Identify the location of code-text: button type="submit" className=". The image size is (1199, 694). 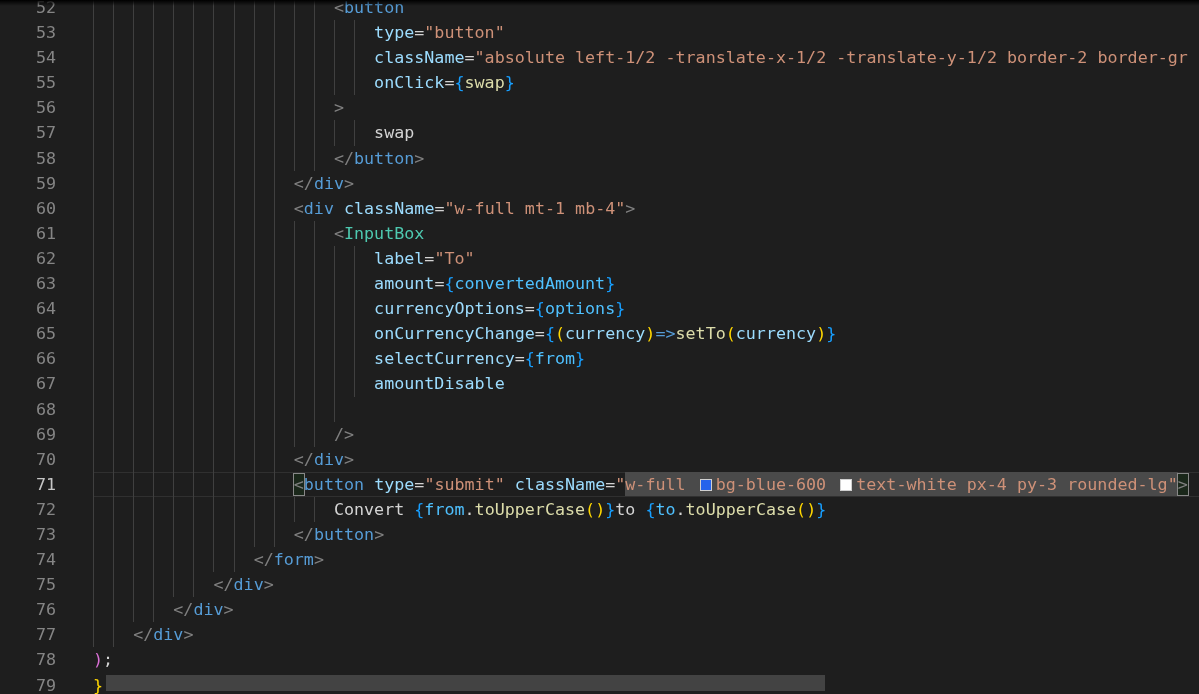
(464, 483).